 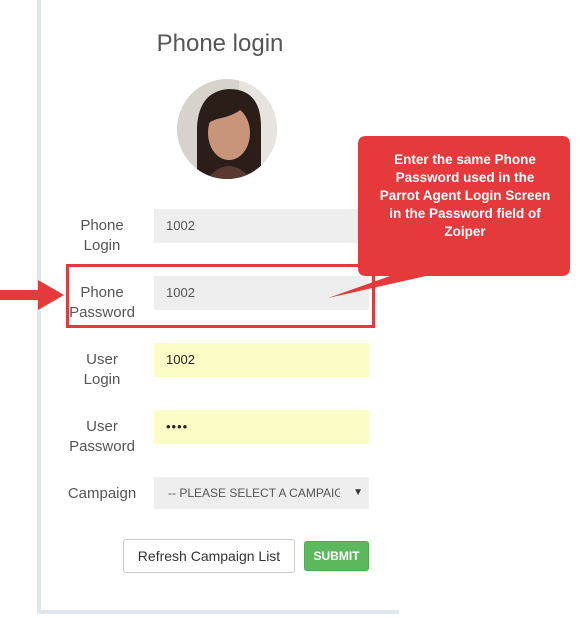 I want to click on refresh-campaign-button: Refresh Campaign List, so click(x=209, y=556).